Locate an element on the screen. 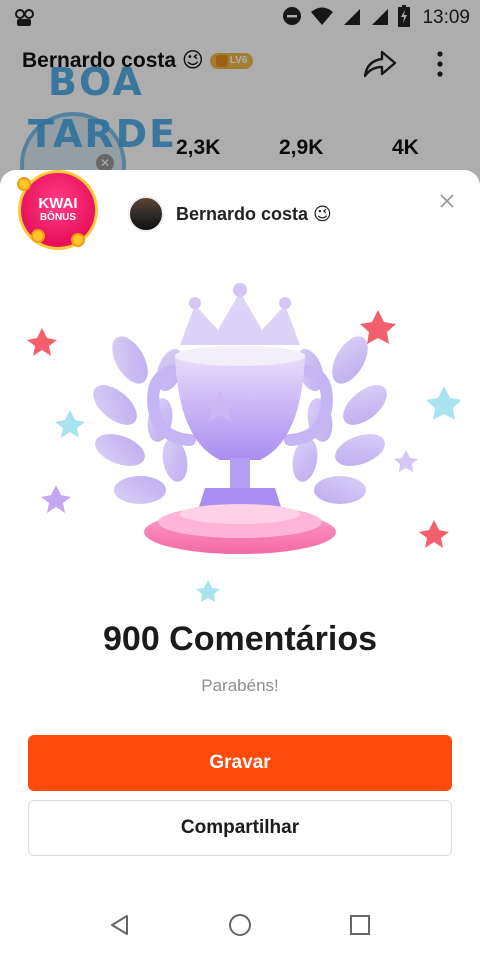  achievement-subtitle: Parabéns! is located at coordinates (240, 685).